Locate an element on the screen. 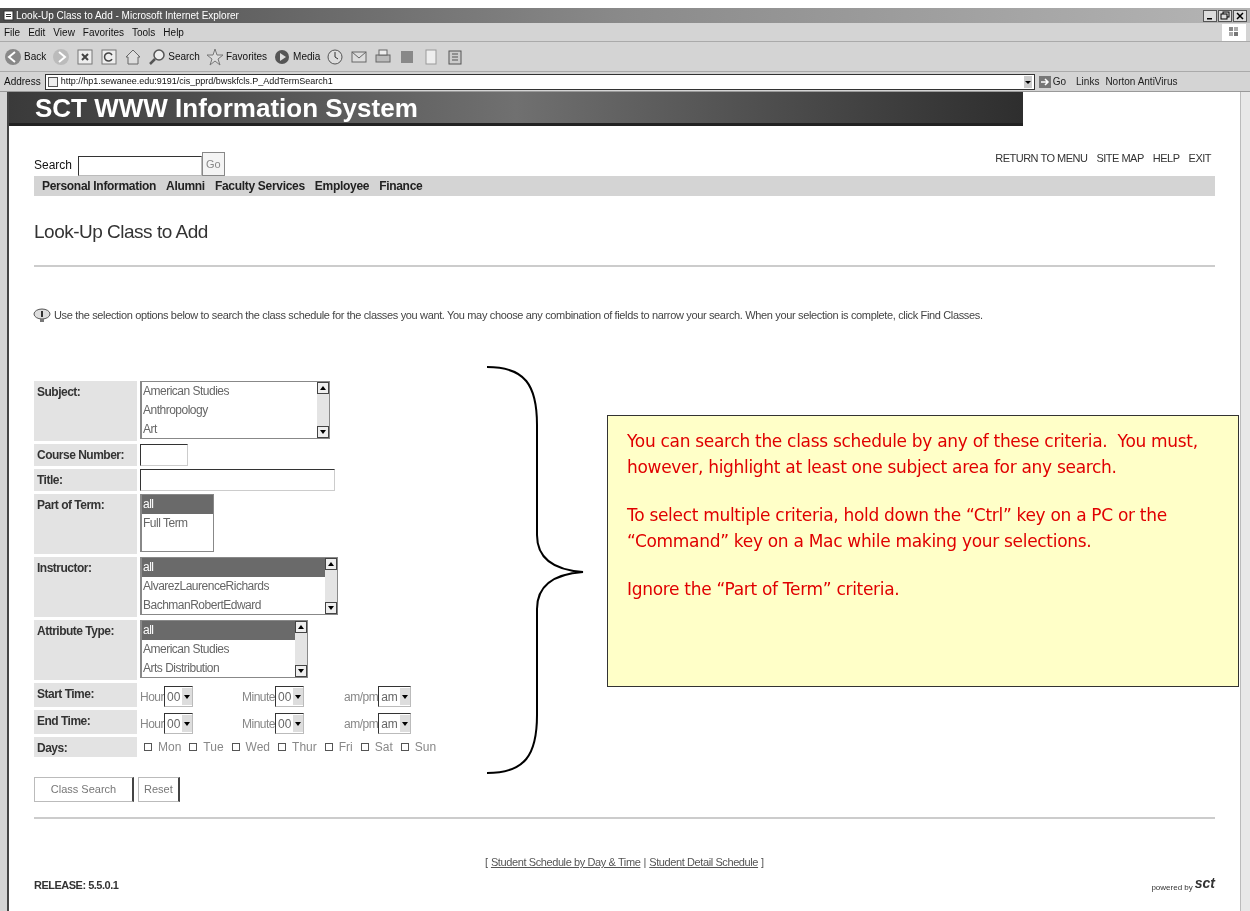  minimize-icon is located at coordinates (1210, 15).